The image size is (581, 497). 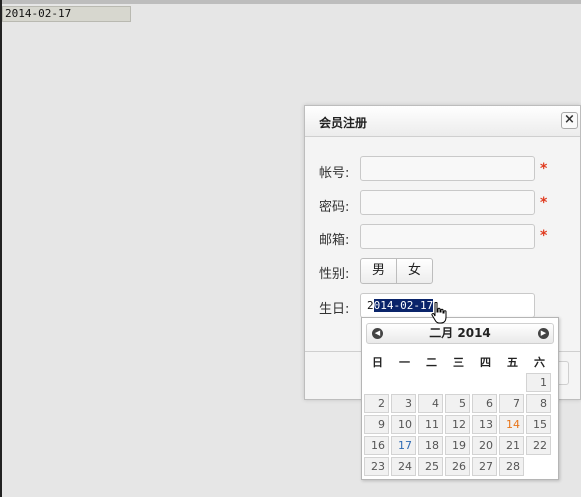 I want to click on calendar-day: 9, so click(x=376, y=424).